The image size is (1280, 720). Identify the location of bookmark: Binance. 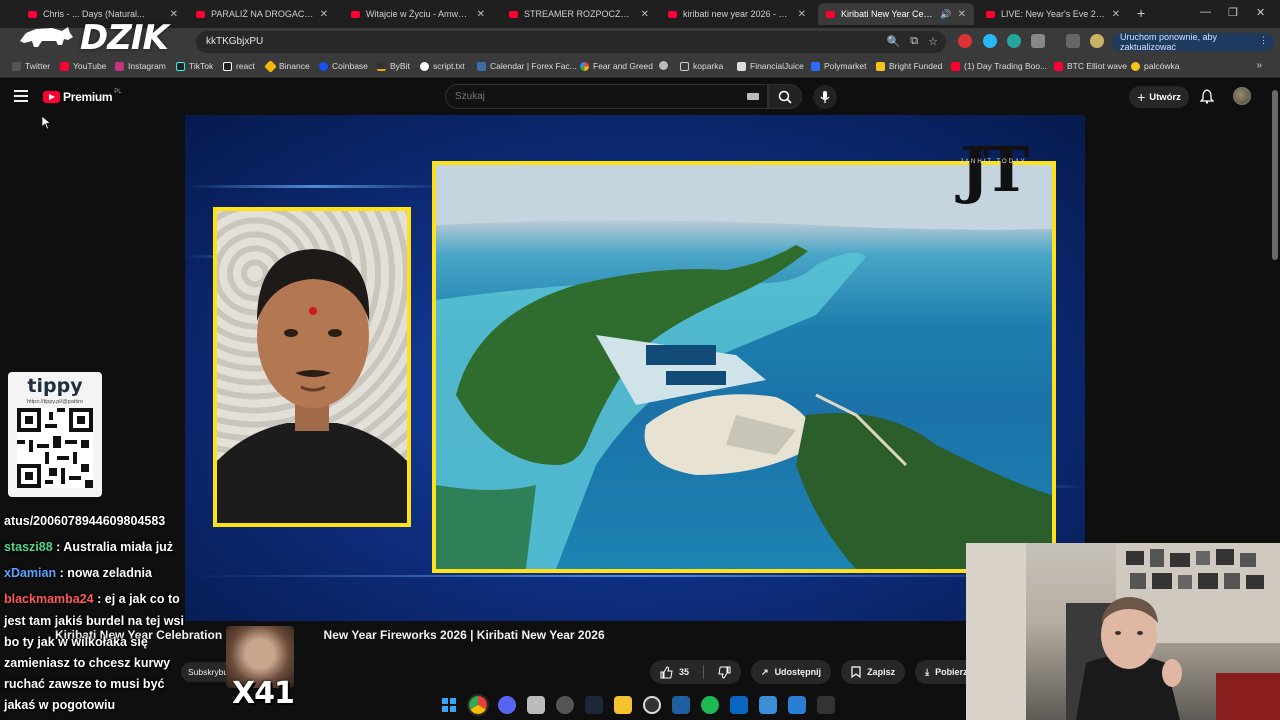
(287, 66).